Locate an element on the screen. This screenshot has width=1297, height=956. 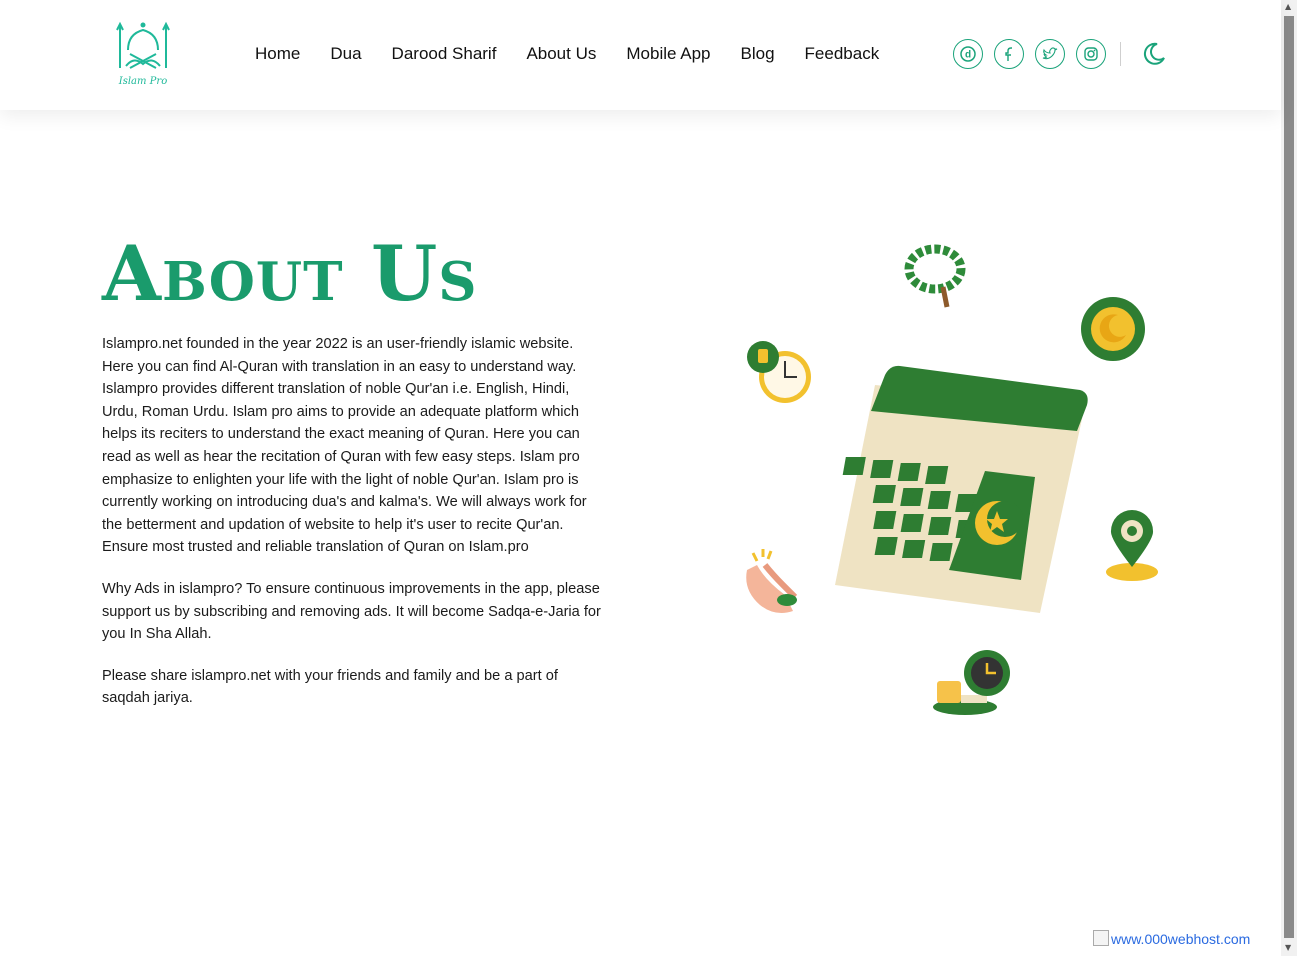
nav-mobile-app: Mobile App is located at coordinates (668, 55).